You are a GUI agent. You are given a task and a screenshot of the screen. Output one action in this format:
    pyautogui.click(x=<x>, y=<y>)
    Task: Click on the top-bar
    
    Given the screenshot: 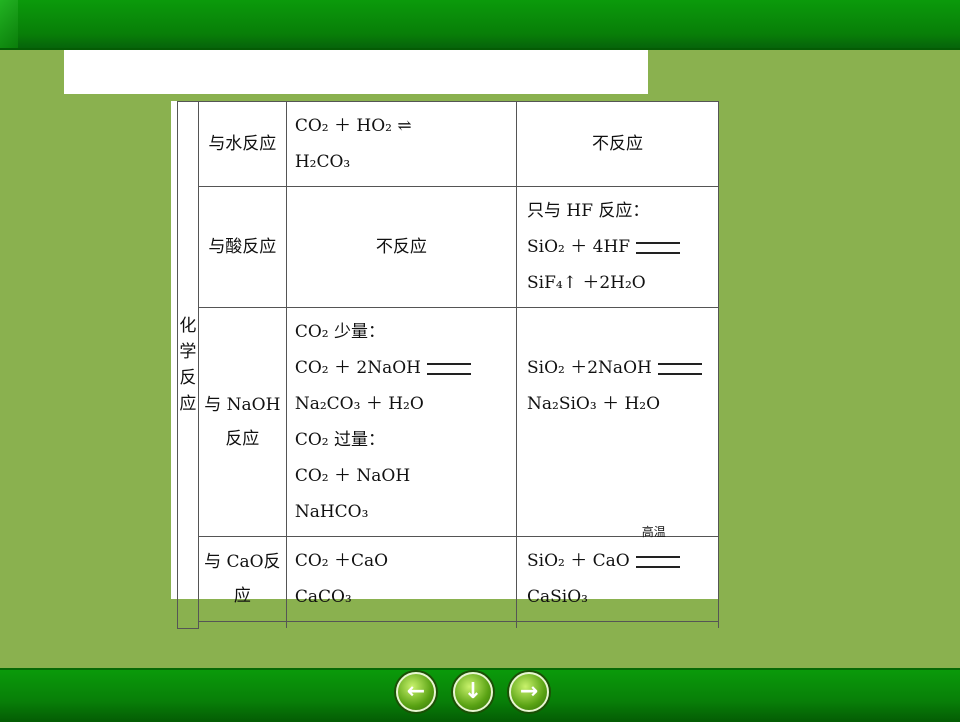 What is the action you would take?
    pyautogui.click(x=480, y=25)
    